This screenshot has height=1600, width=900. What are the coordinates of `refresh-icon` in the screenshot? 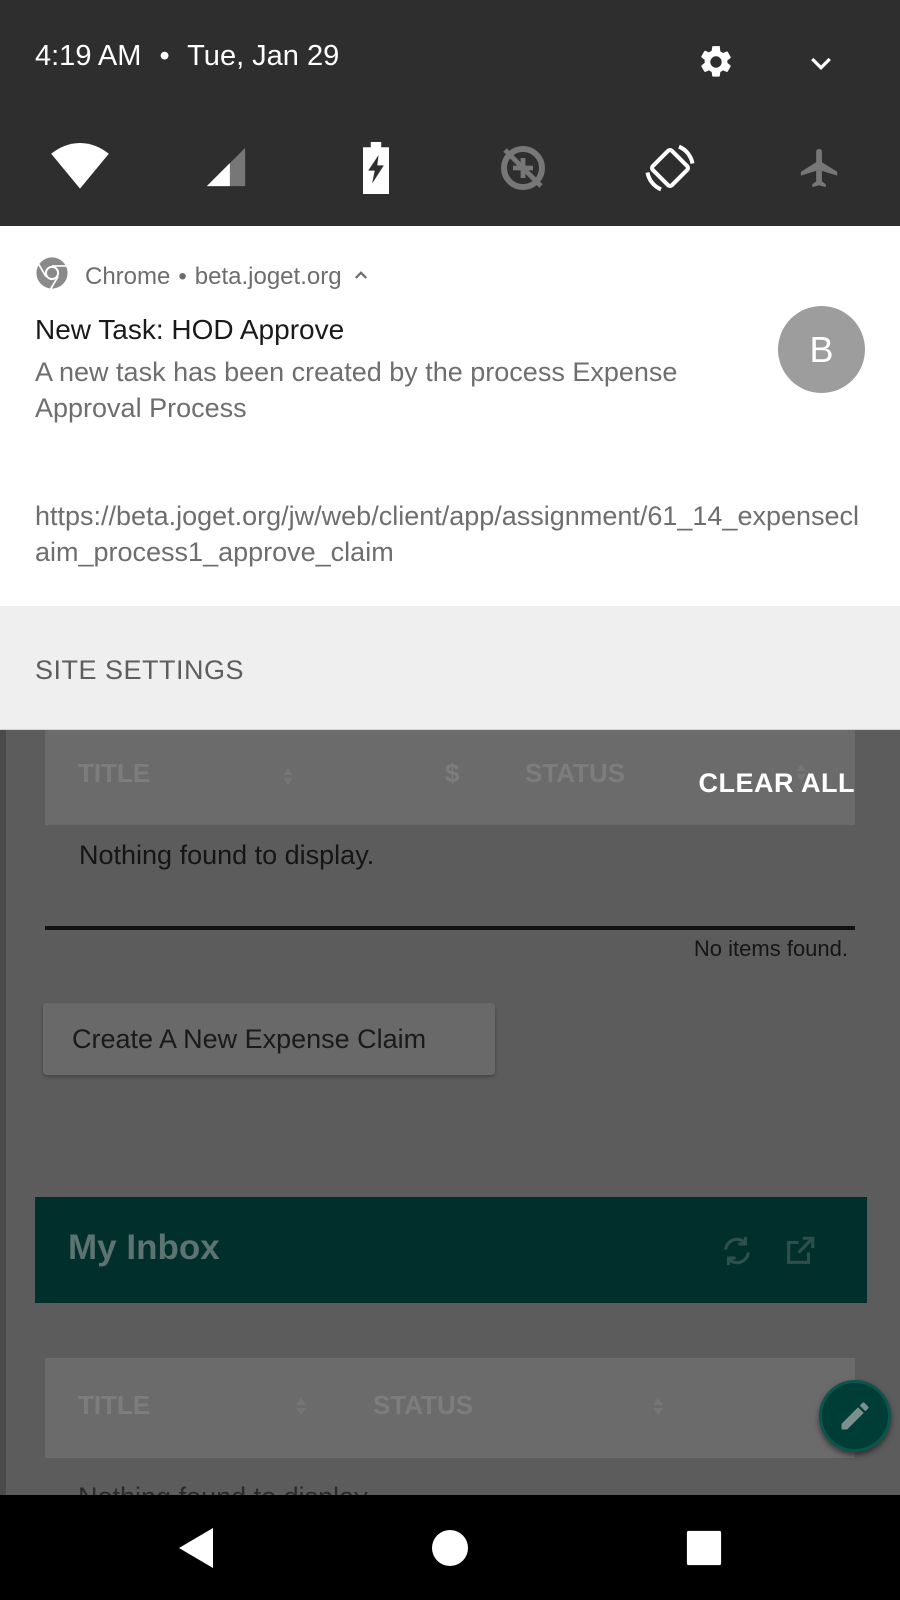 It's located at (737, 1251).